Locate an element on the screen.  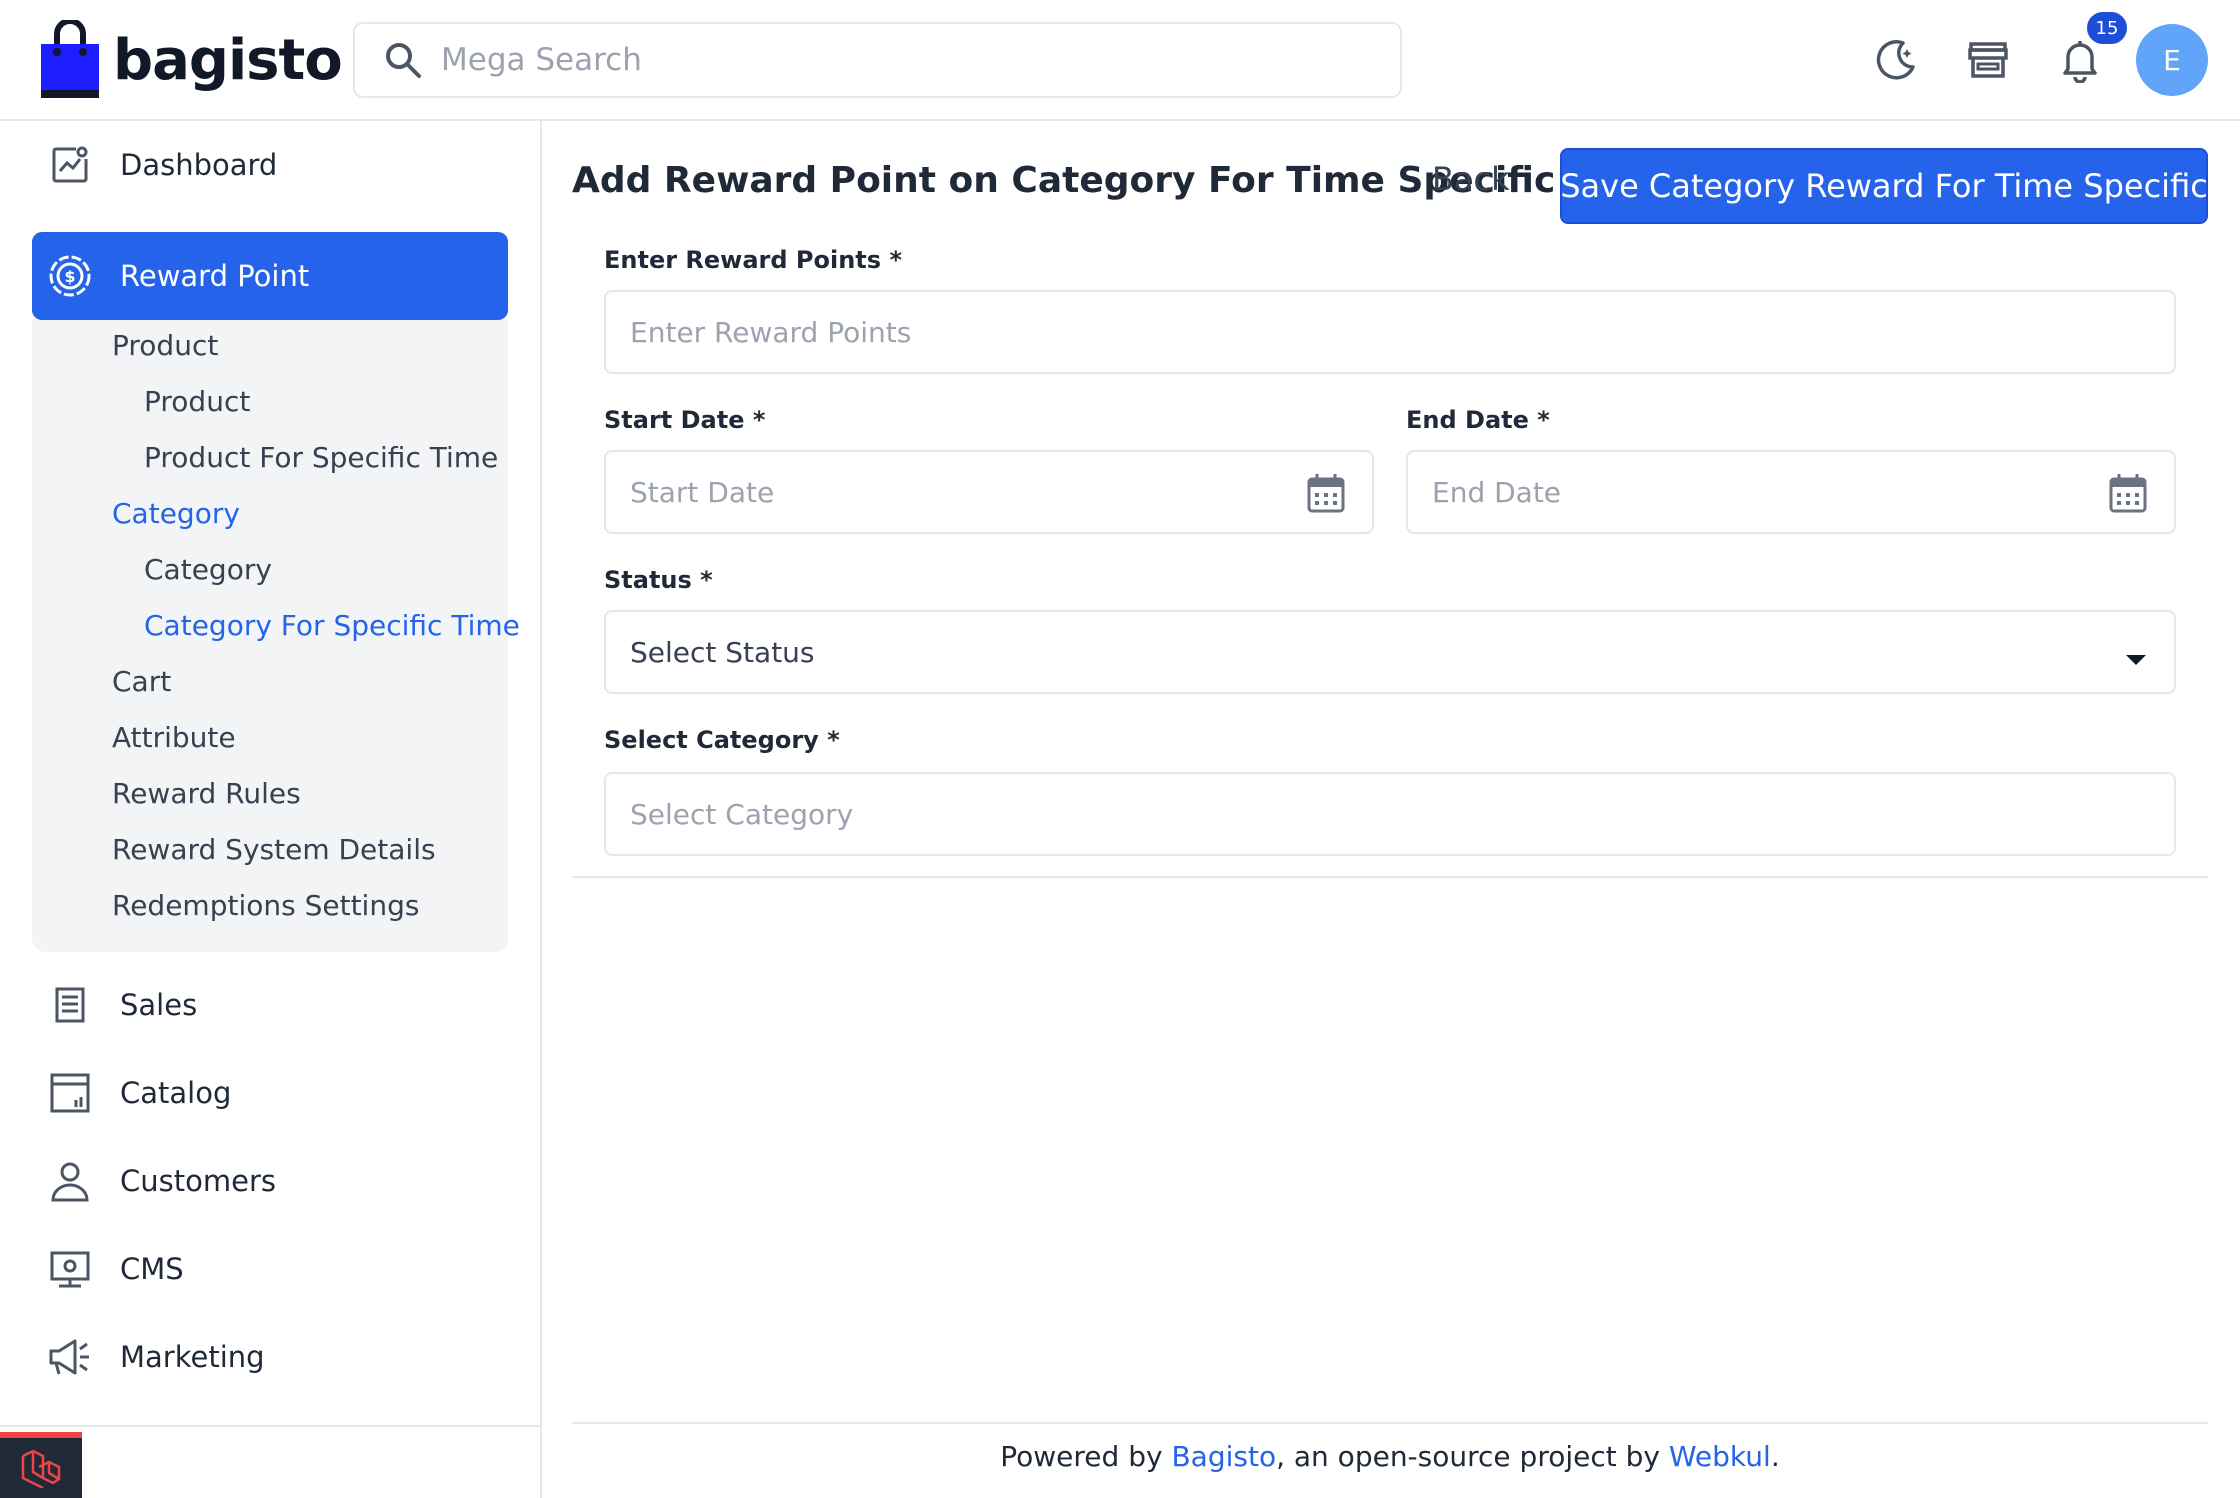
submenu-attribute: Attribute is located at coordinates (174, 737).